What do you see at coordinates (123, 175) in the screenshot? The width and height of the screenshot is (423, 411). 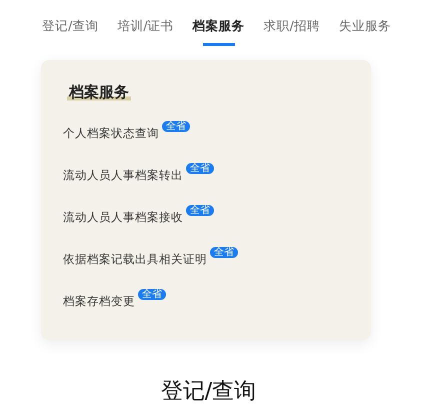 I see `service-link: 流动人员人事档案转出` at bounding box center [123, 175].